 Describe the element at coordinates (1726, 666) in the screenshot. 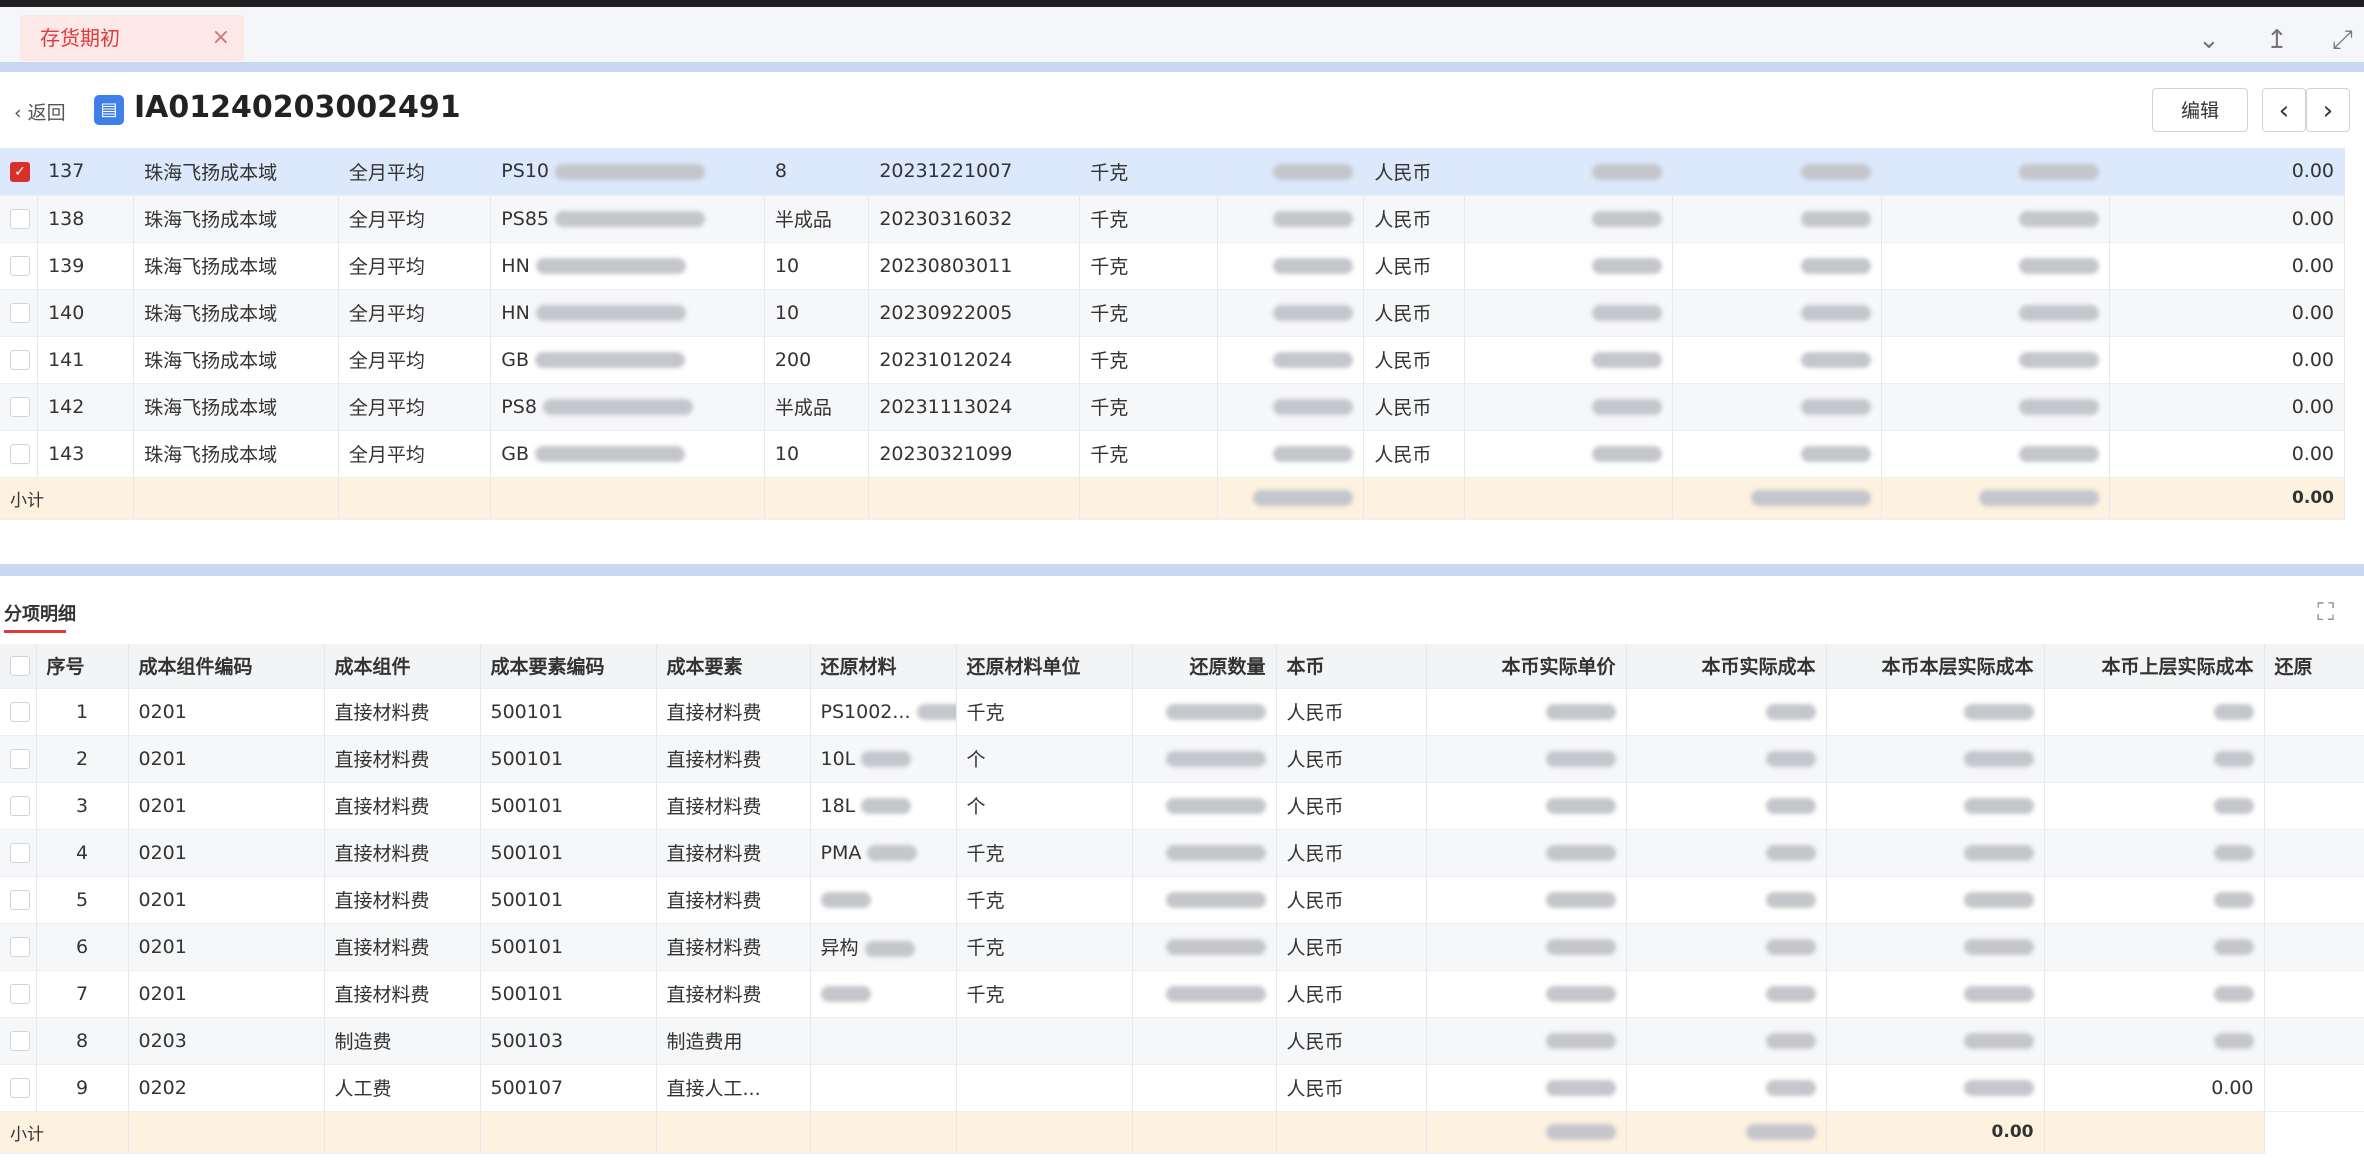

I see `column-header: 本币实际成本` at that location.